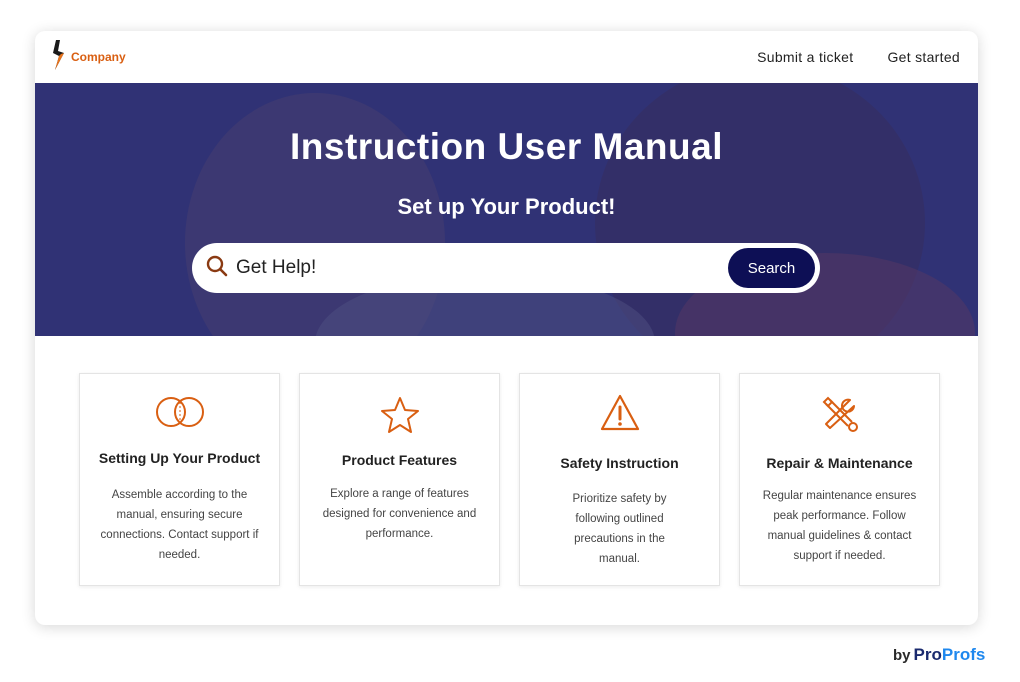 The image size is (1020, 682). Describe the element at coordinates (858, 57) in the screenshot. I see `header-nav: Submit a ticket Get started` at that location.